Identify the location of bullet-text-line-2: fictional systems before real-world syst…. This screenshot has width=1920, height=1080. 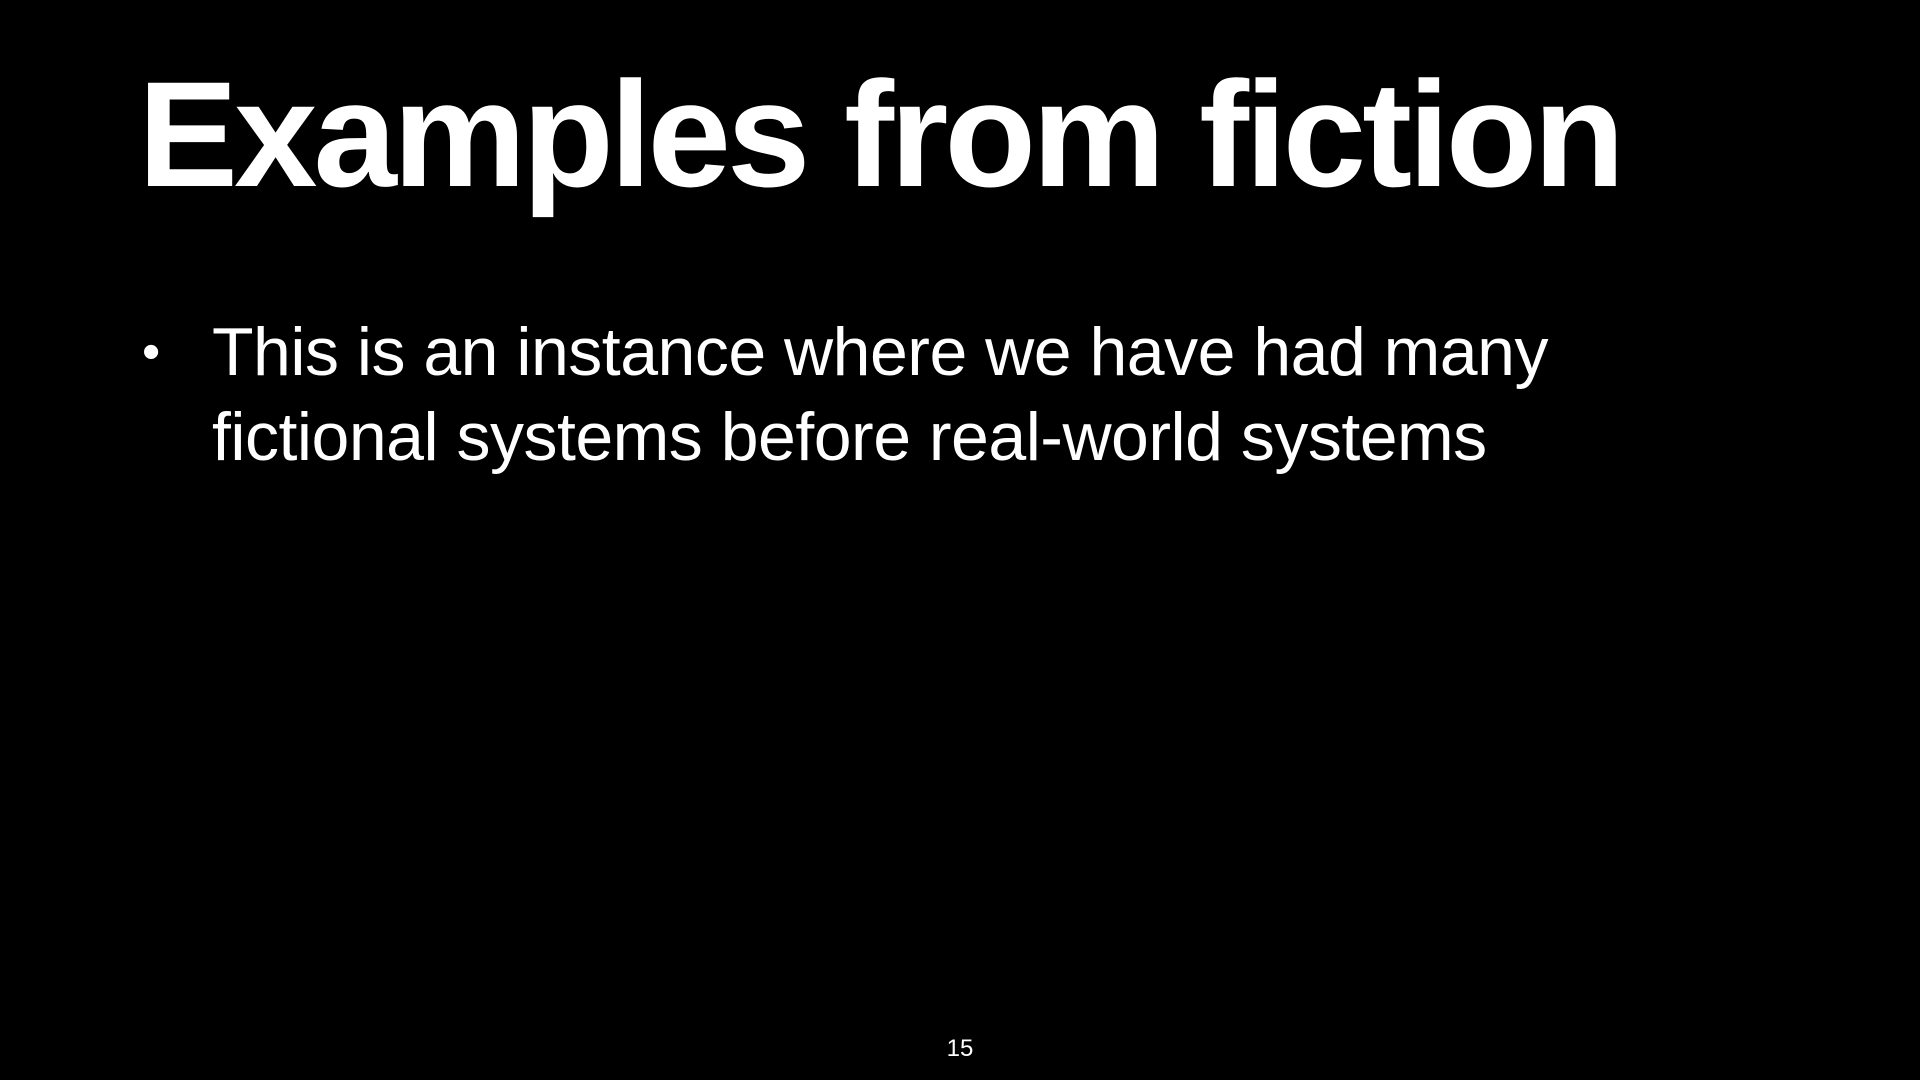
(849, 437).